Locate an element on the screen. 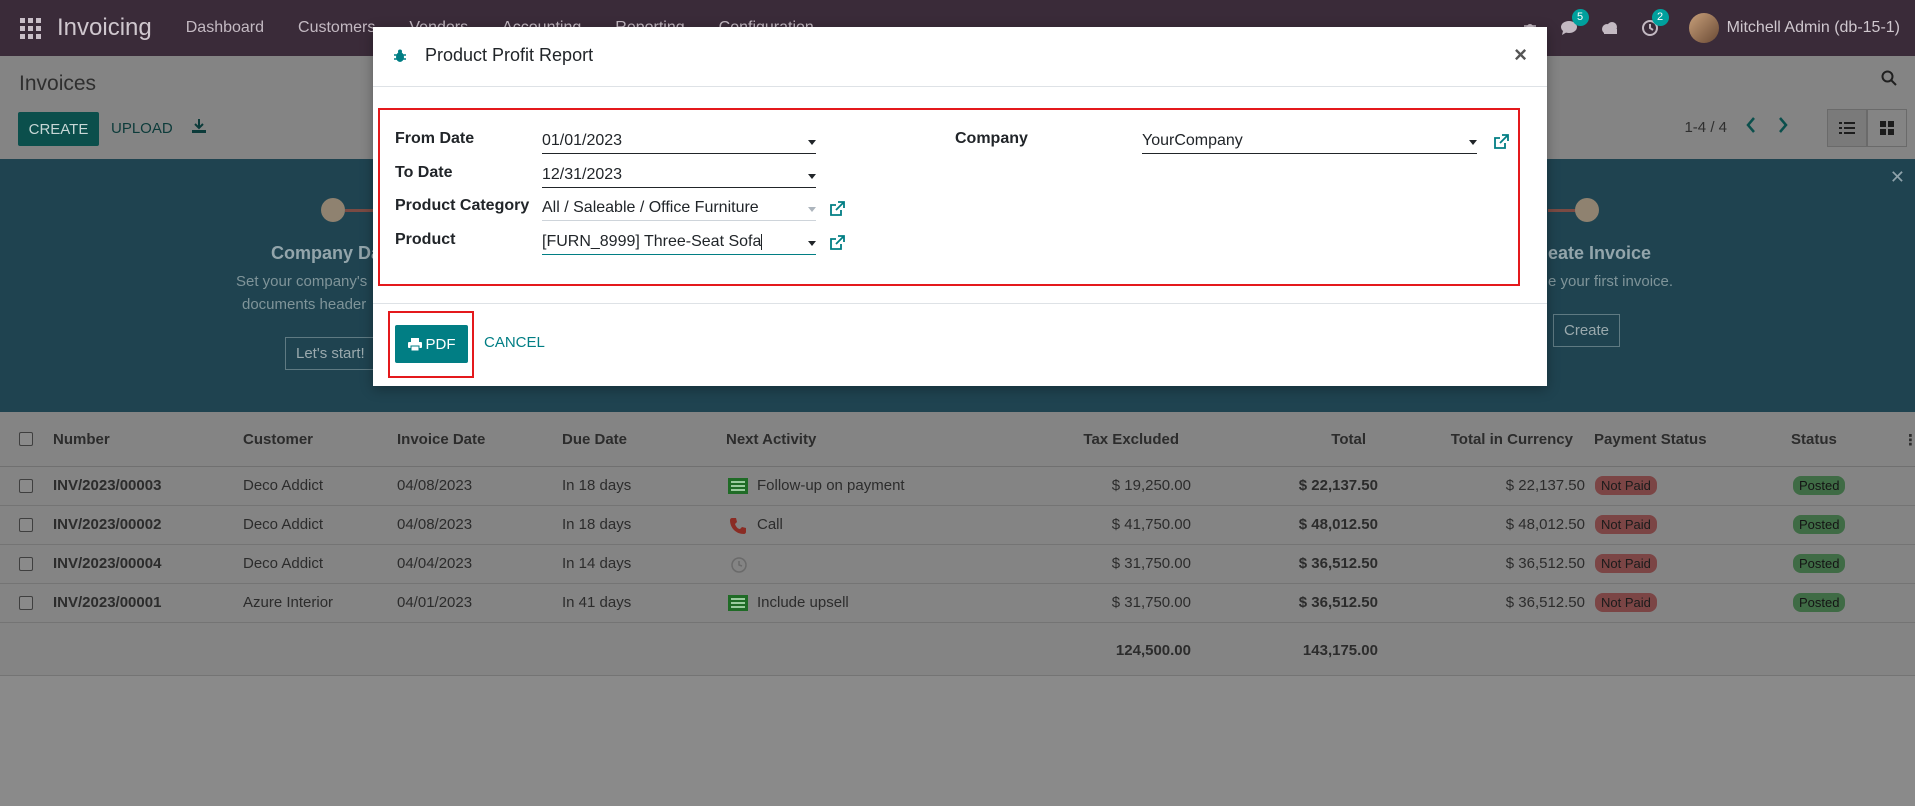 This screenshot has width=1915, height=806. cell-due-date: In 18 days is located at coordinates (597, 524).